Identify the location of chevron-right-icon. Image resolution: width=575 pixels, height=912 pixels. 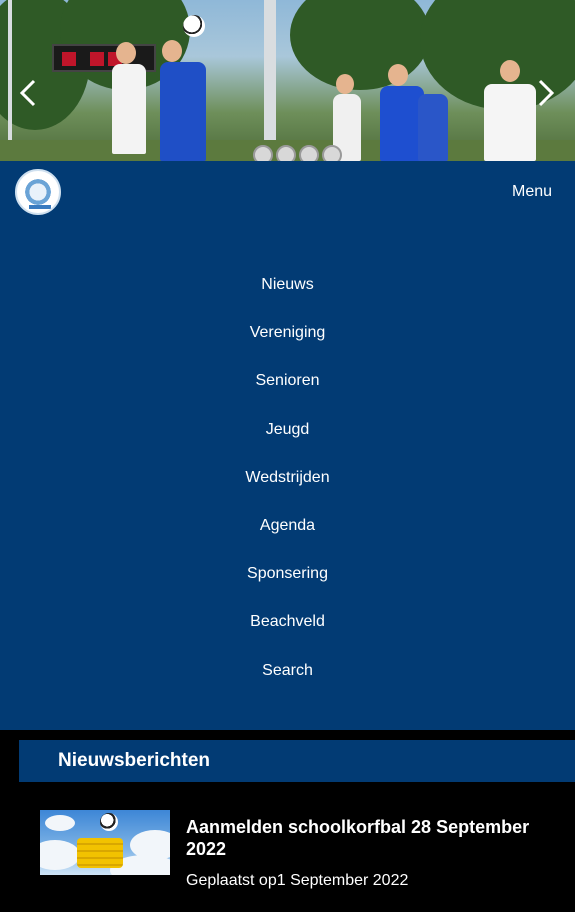
(546, 93).